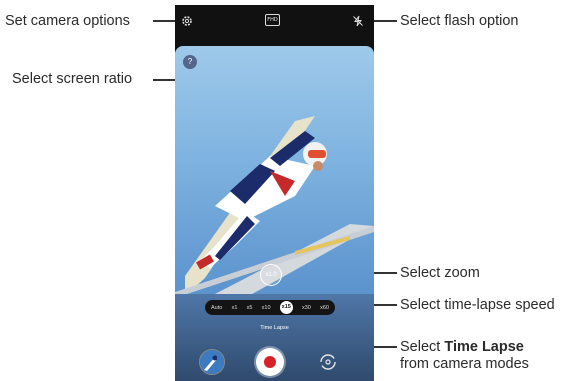 The height and width of the screenshot is (381, 576). I want to click on timelapse-speed-bar: Auto x1 x5 x10 x15 x30 x60, so click(270, 307).